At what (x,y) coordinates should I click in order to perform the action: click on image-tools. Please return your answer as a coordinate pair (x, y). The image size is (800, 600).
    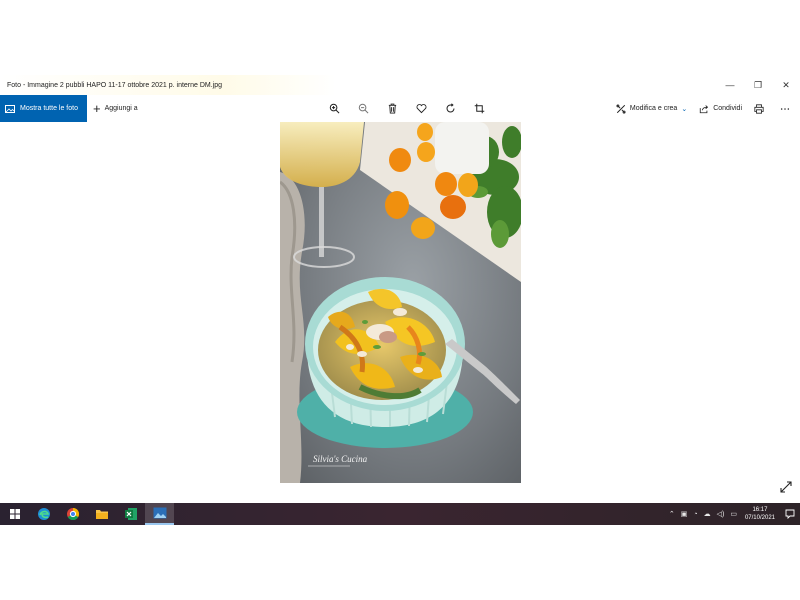
    Looking at the image, I should click on (407, 108).